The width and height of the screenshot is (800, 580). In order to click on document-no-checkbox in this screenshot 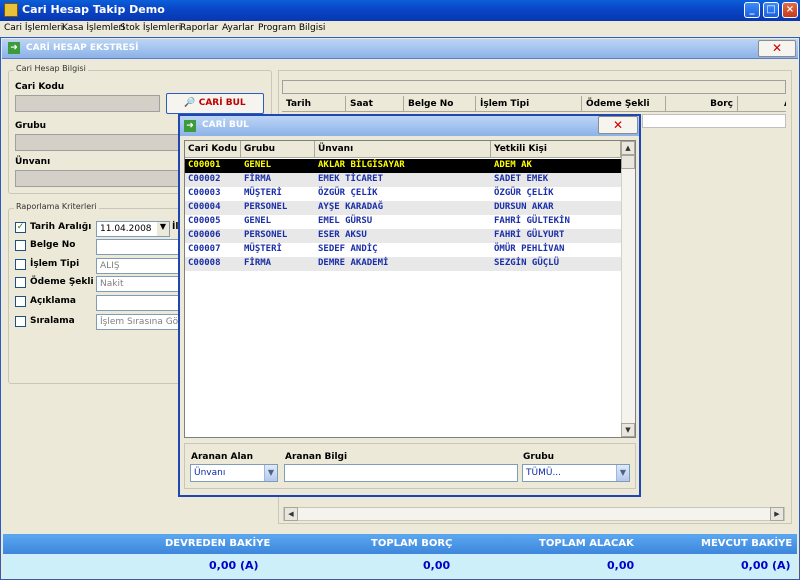, I will do `click(20, 245)`.